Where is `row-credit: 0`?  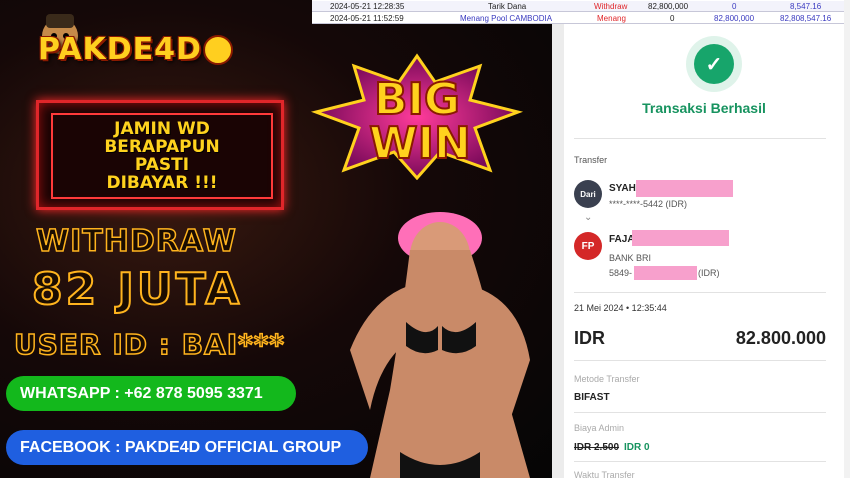 row-credit: 0 is located at coordinates (734, 6).